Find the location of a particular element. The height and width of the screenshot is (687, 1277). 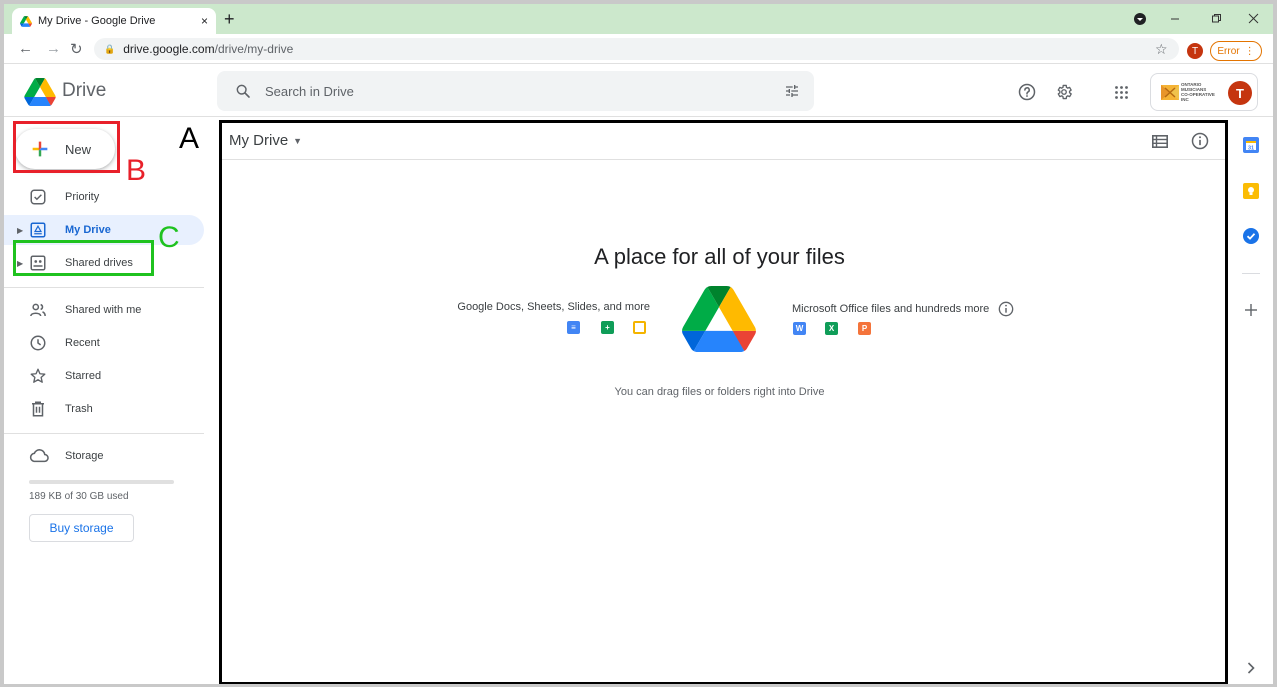

sidebar-item-label: Priority is located at coordinates (82, 197).